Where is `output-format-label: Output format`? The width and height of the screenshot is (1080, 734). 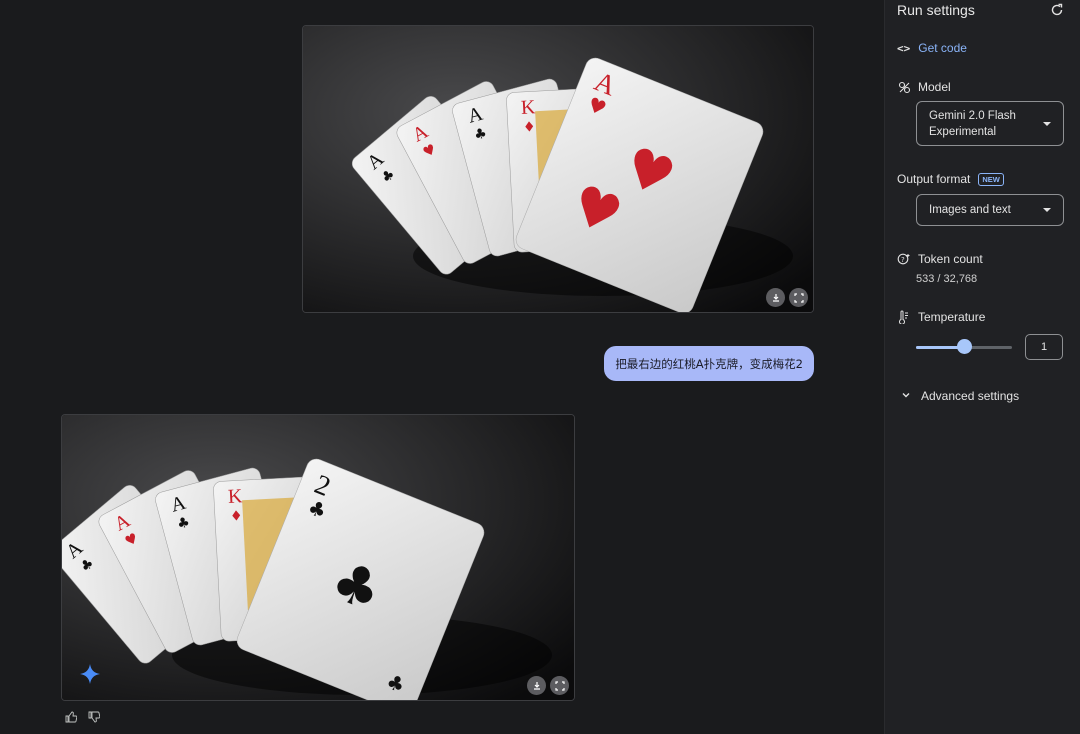 output-format-label: Output format is located at coordinates (934, 179).